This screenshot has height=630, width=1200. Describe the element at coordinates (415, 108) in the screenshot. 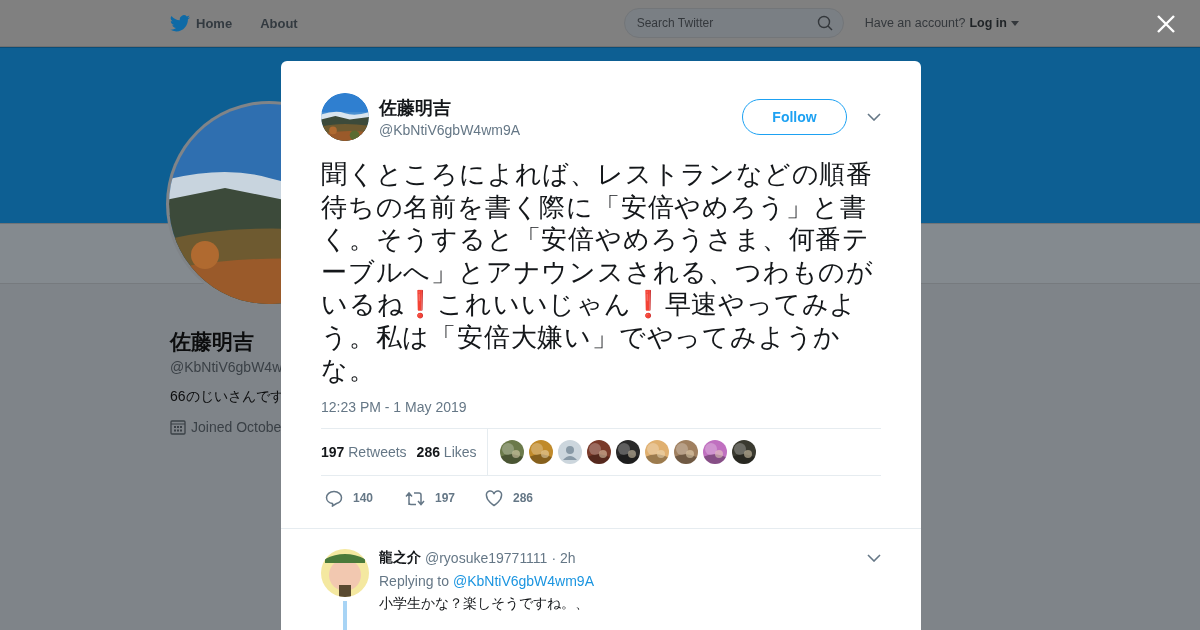

I see `author-name: 佐藤明吉` at that location.